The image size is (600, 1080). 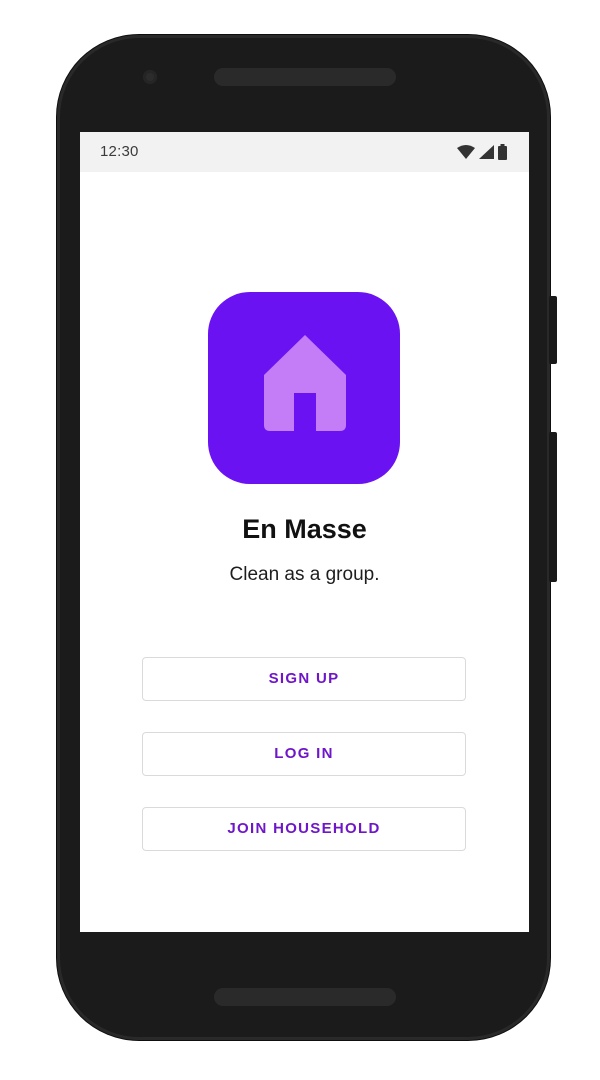 What do you see at coordinates (304, 152) in the screenshot?
I see `status-bar: 12:30` at bounding box center [304, 152].